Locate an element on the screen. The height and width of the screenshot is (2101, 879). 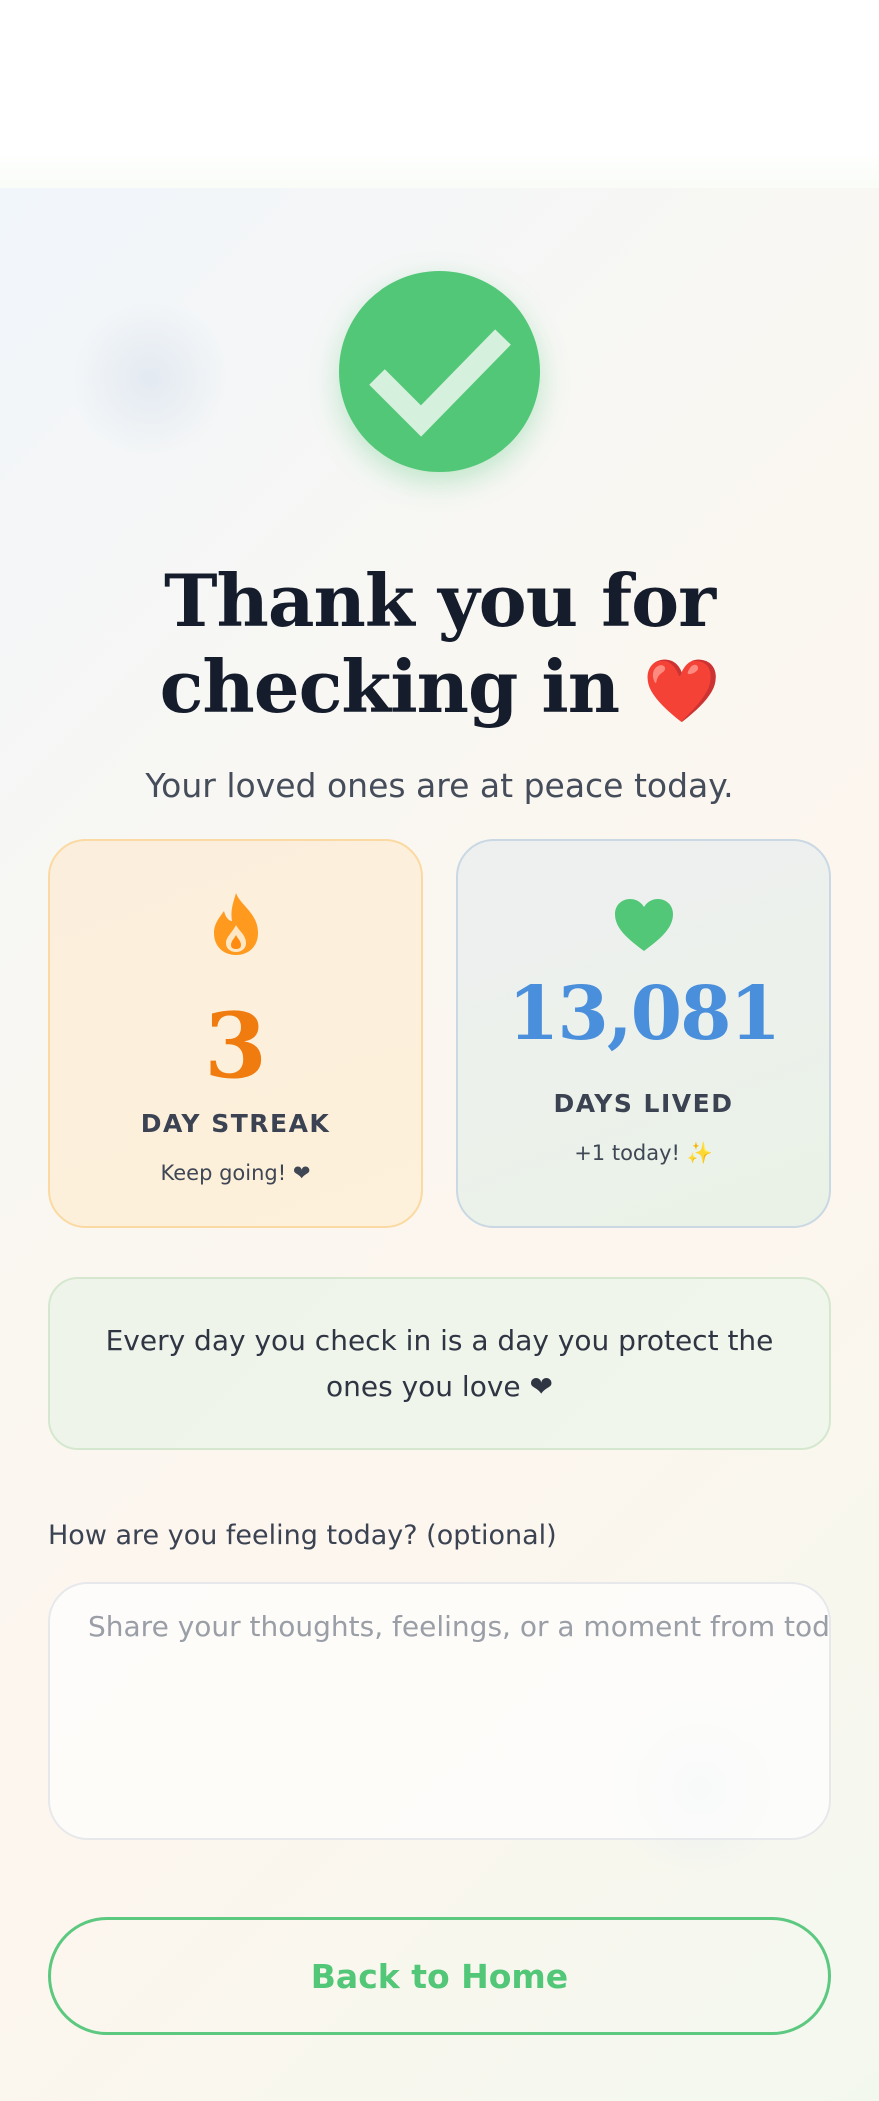
page-subtitle: Your loved ones are at peace today. is located at coordinates (439, 785).